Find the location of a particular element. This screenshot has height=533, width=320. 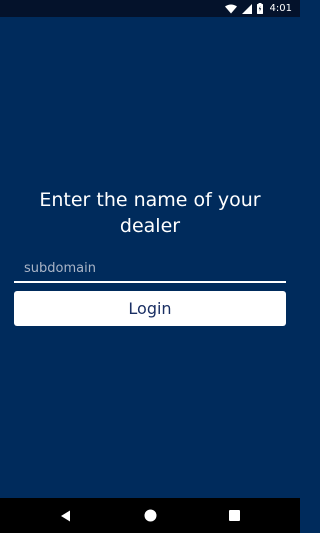

status-bar: 4:01 is located at coordinates (150, 8).